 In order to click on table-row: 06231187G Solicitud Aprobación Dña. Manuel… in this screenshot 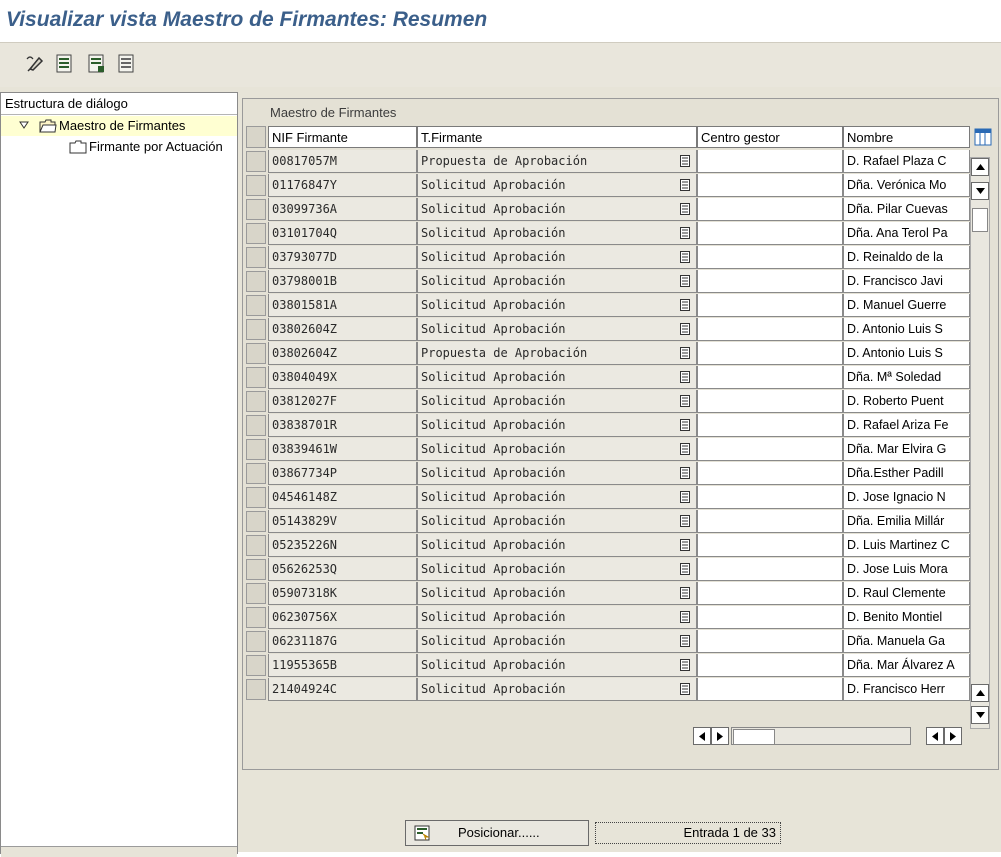, I will do `click(619, 642)`.